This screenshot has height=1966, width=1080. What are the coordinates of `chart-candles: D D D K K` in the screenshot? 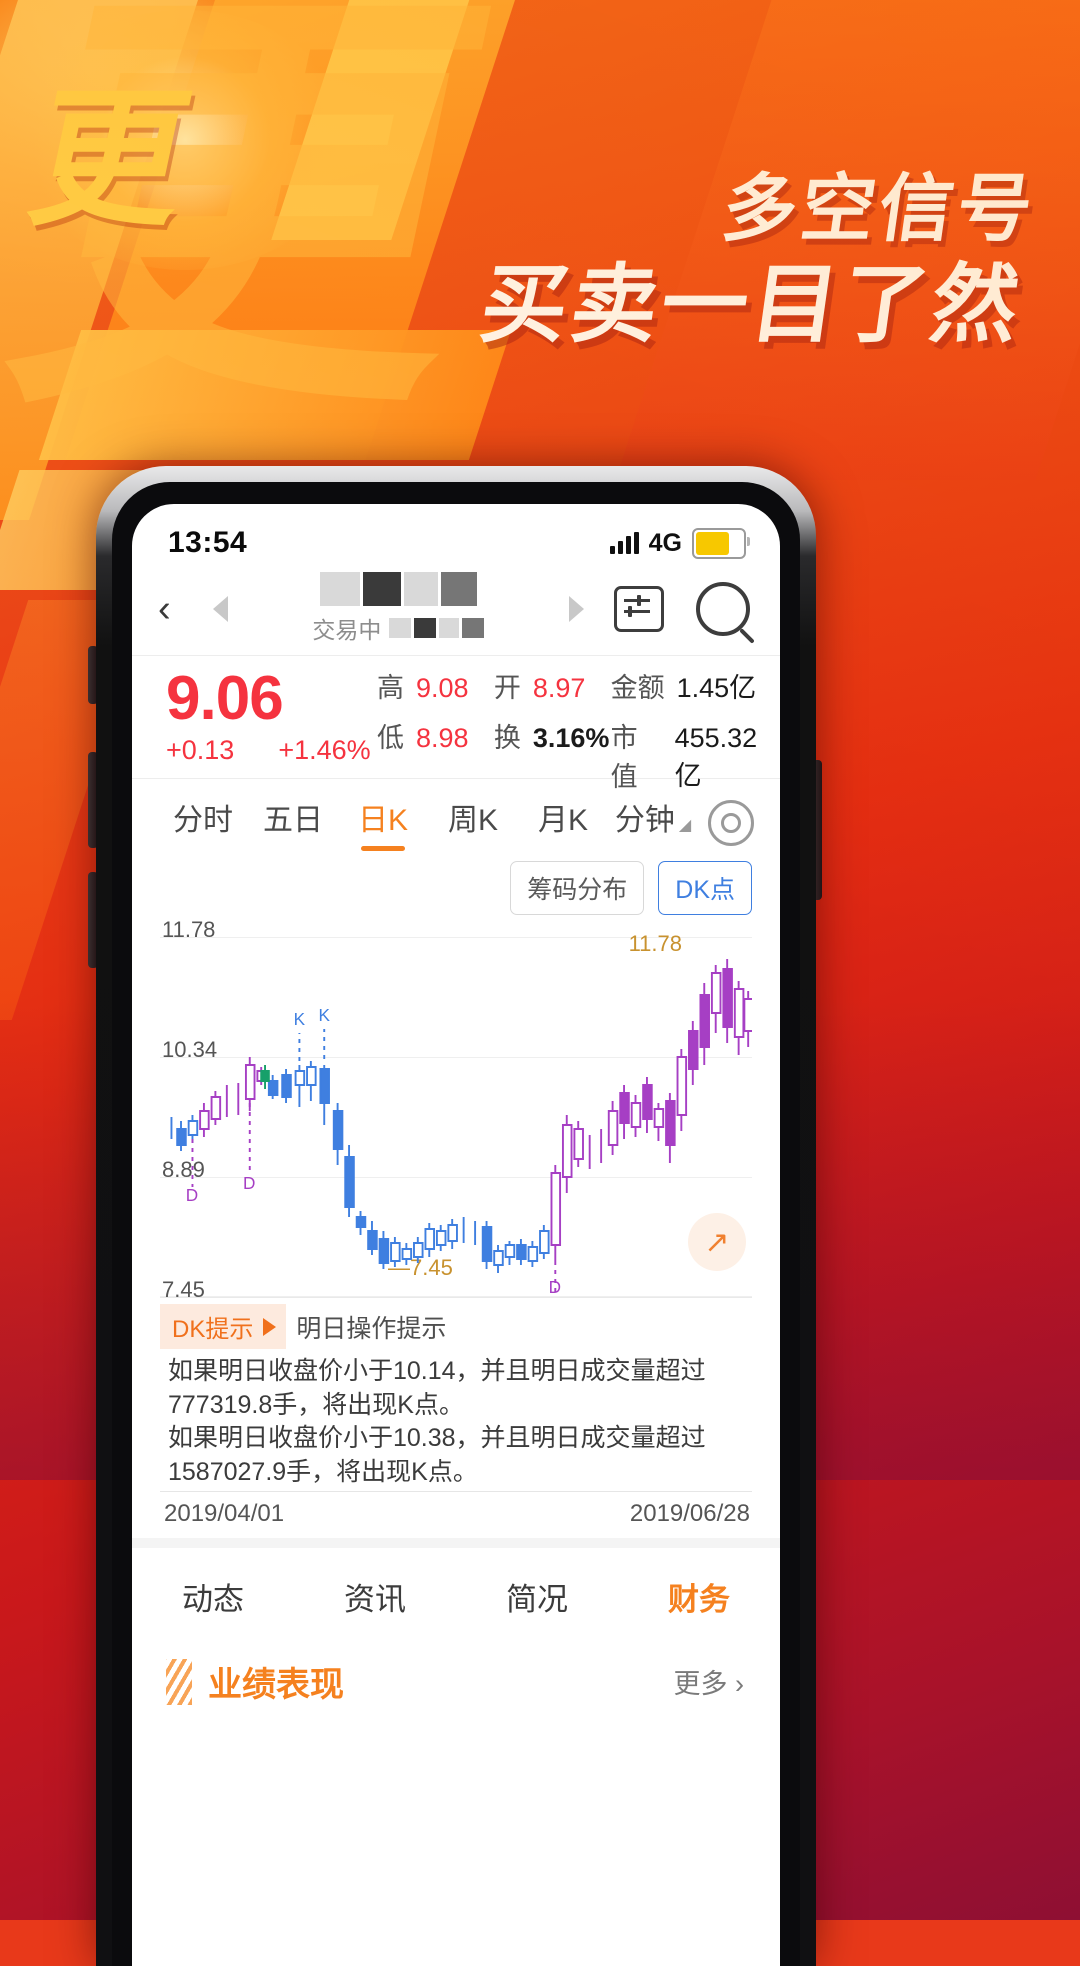 It's located at (461, 1128).